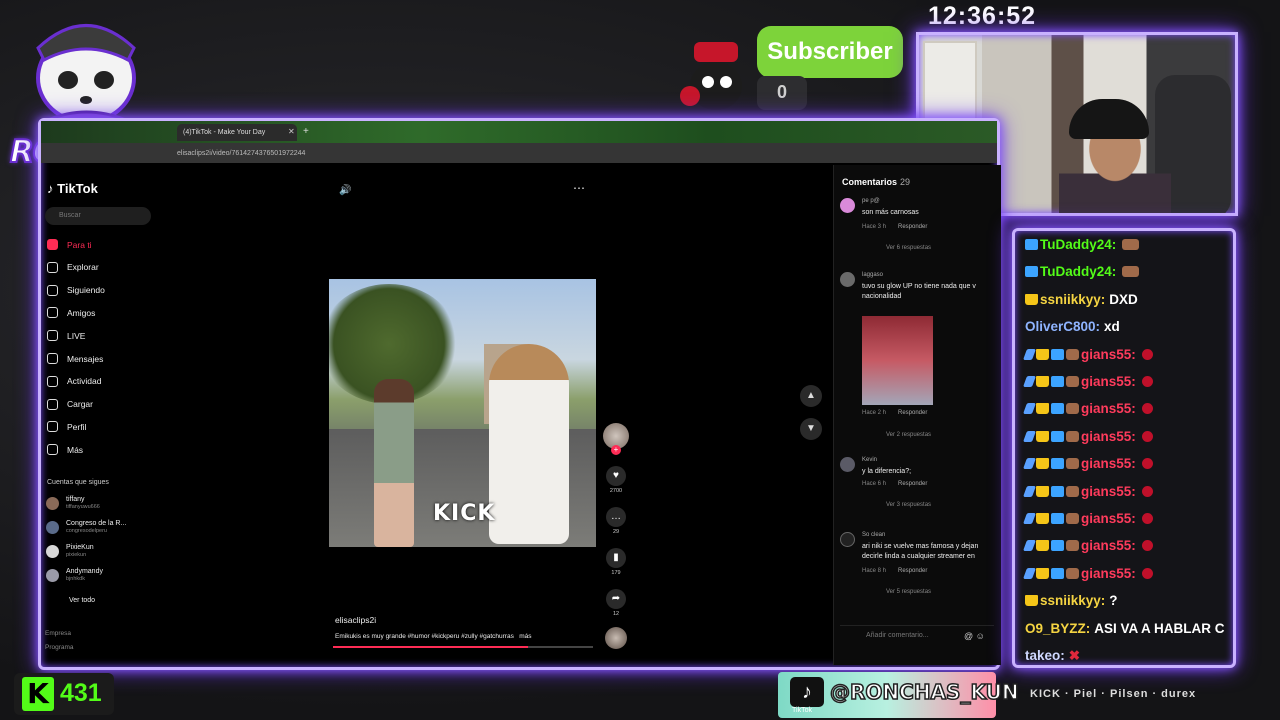 The height and width of the screenshot is (720, 1280). What do you see at coordinates (306, 131) in the screenshot?
I see `new-tab-icon: +` at bounding box center [306, 131].